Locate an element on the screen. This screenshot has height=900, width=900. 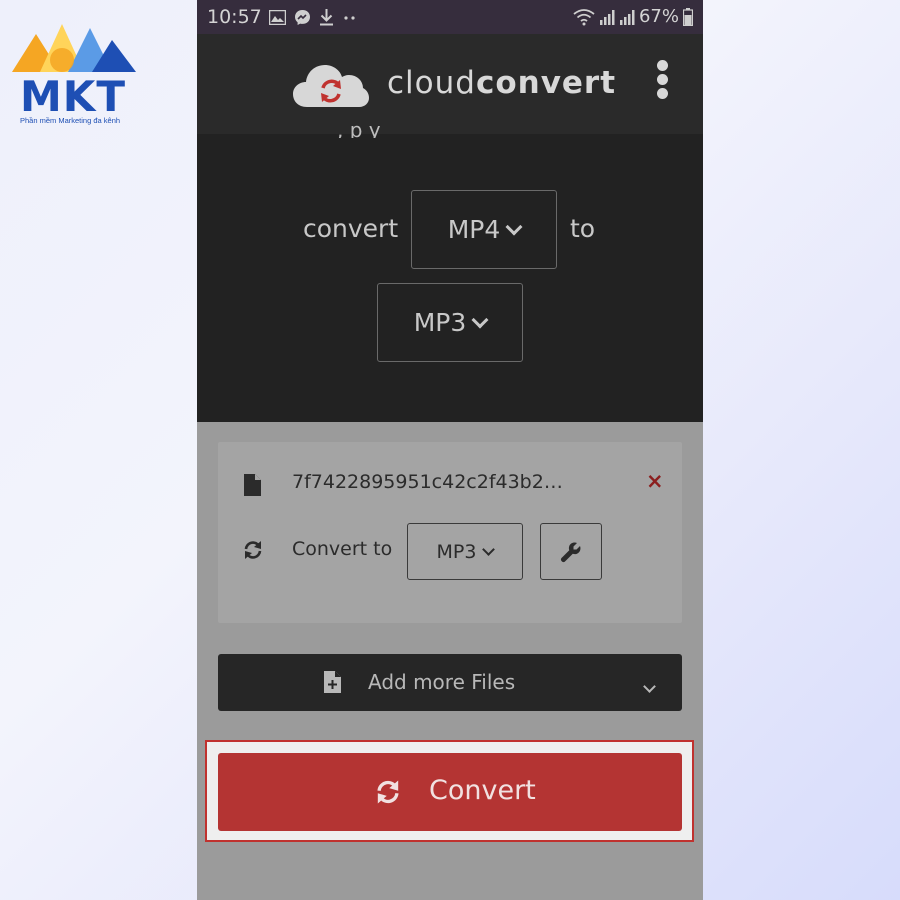
target-format-label: MP3 is located at coordinates (456, 551).